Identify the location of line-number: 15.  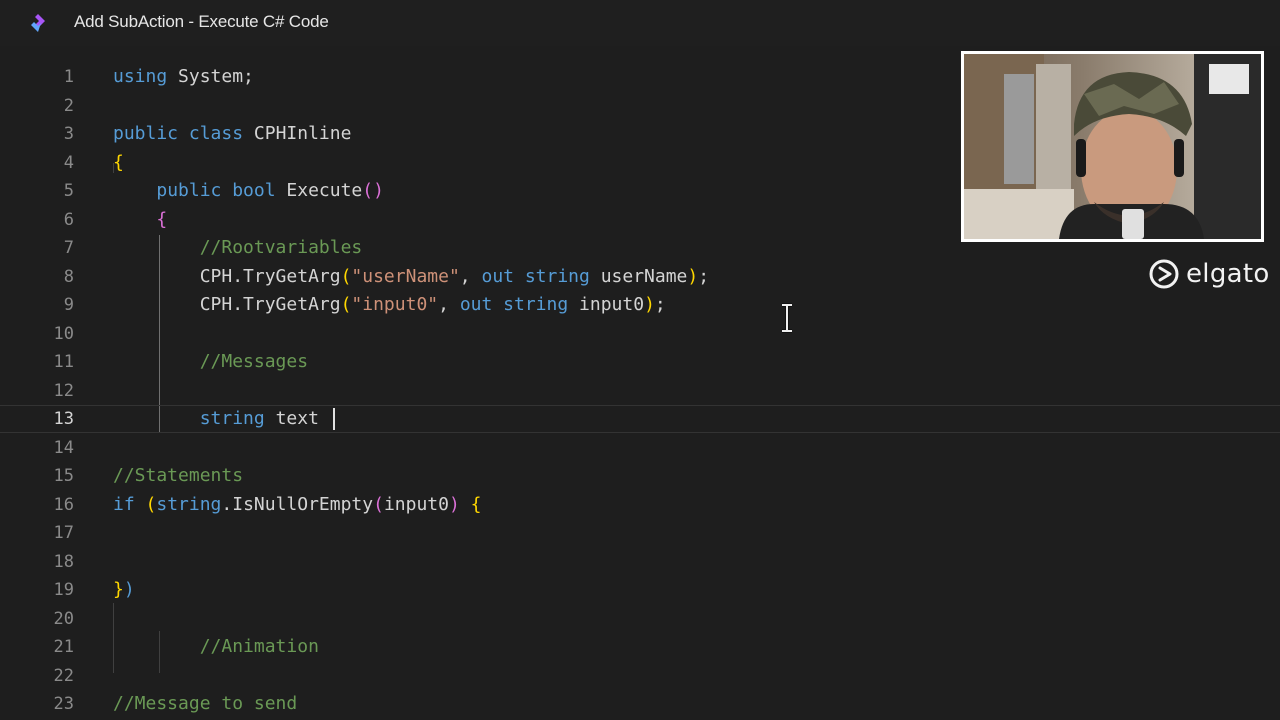
(63, 476).